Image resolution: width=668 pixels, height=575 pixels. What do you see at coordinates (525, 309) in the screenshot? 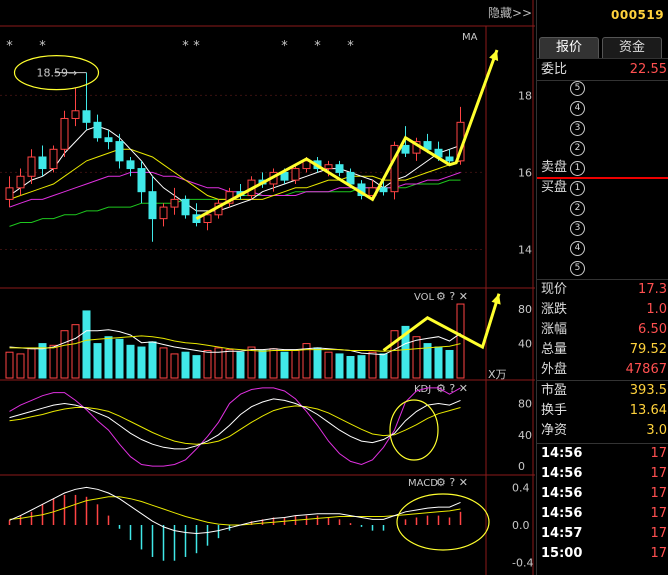
I see `vol-axis-label: 80` at bounding box center [525, 309].